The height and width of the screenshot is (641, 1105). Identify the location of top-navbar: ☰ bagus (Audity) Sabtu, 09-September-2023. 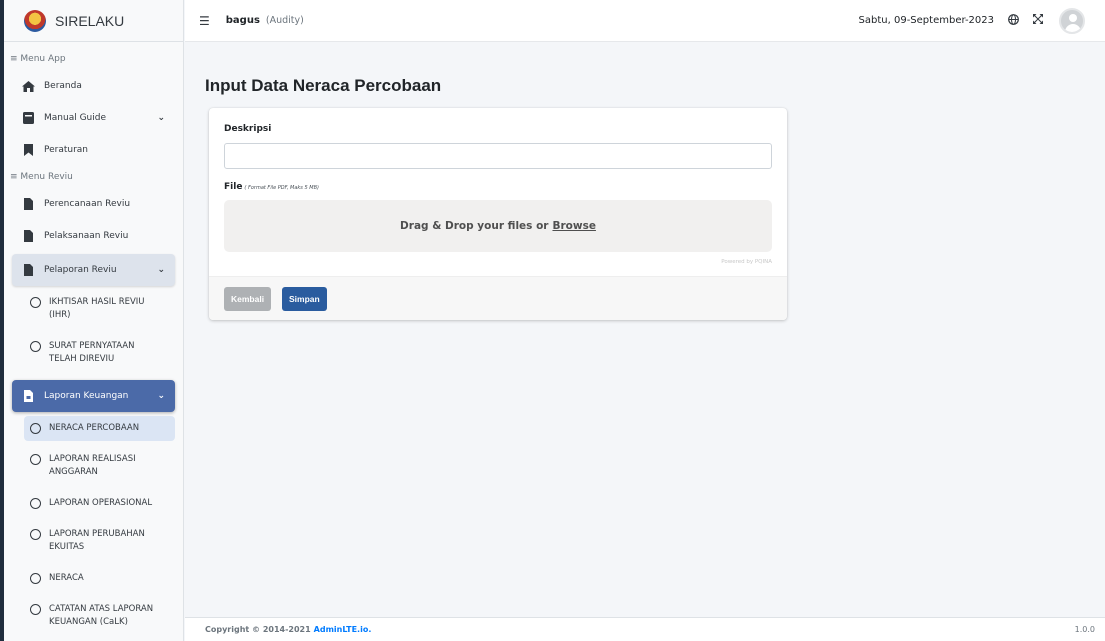
(645, 21).